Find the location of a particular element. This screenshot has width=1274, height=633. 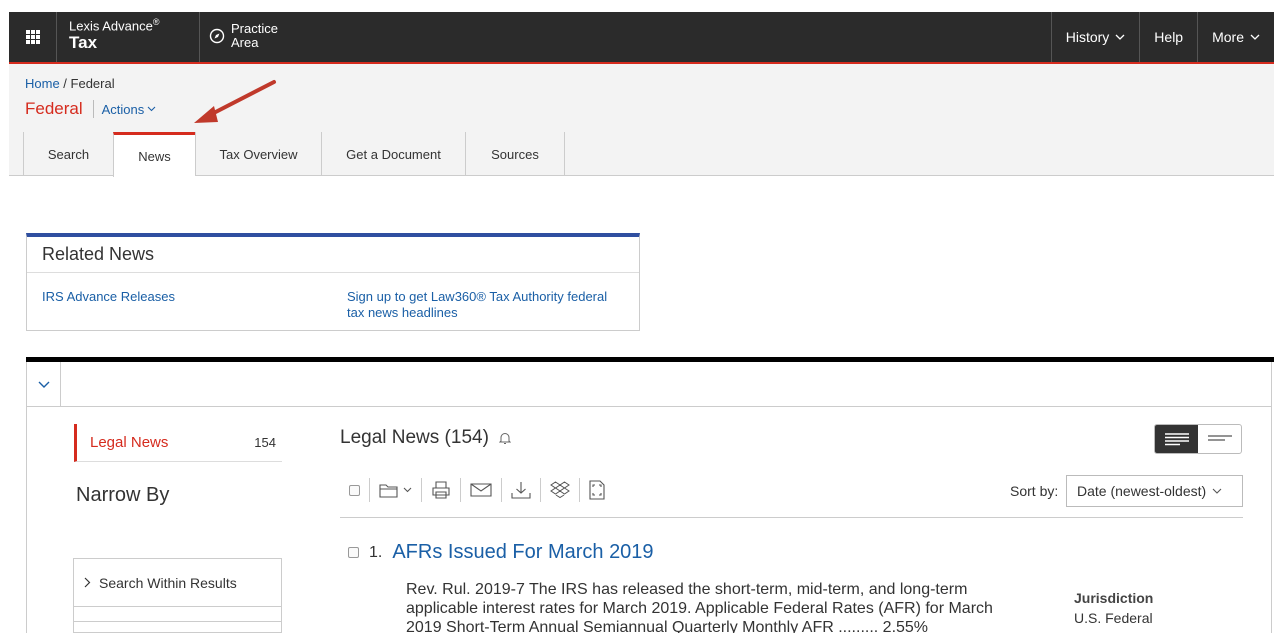

legal-news-count: 154 is located at coordinates (265, 442).